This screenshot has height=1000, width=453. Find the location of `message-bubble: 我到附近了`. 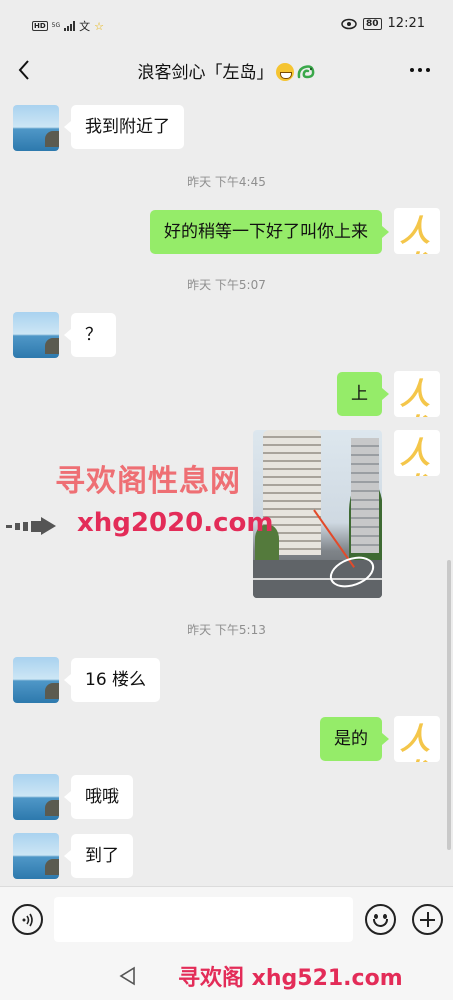

message-bubble: 我到附近了 is located at coordinates (124, 127).